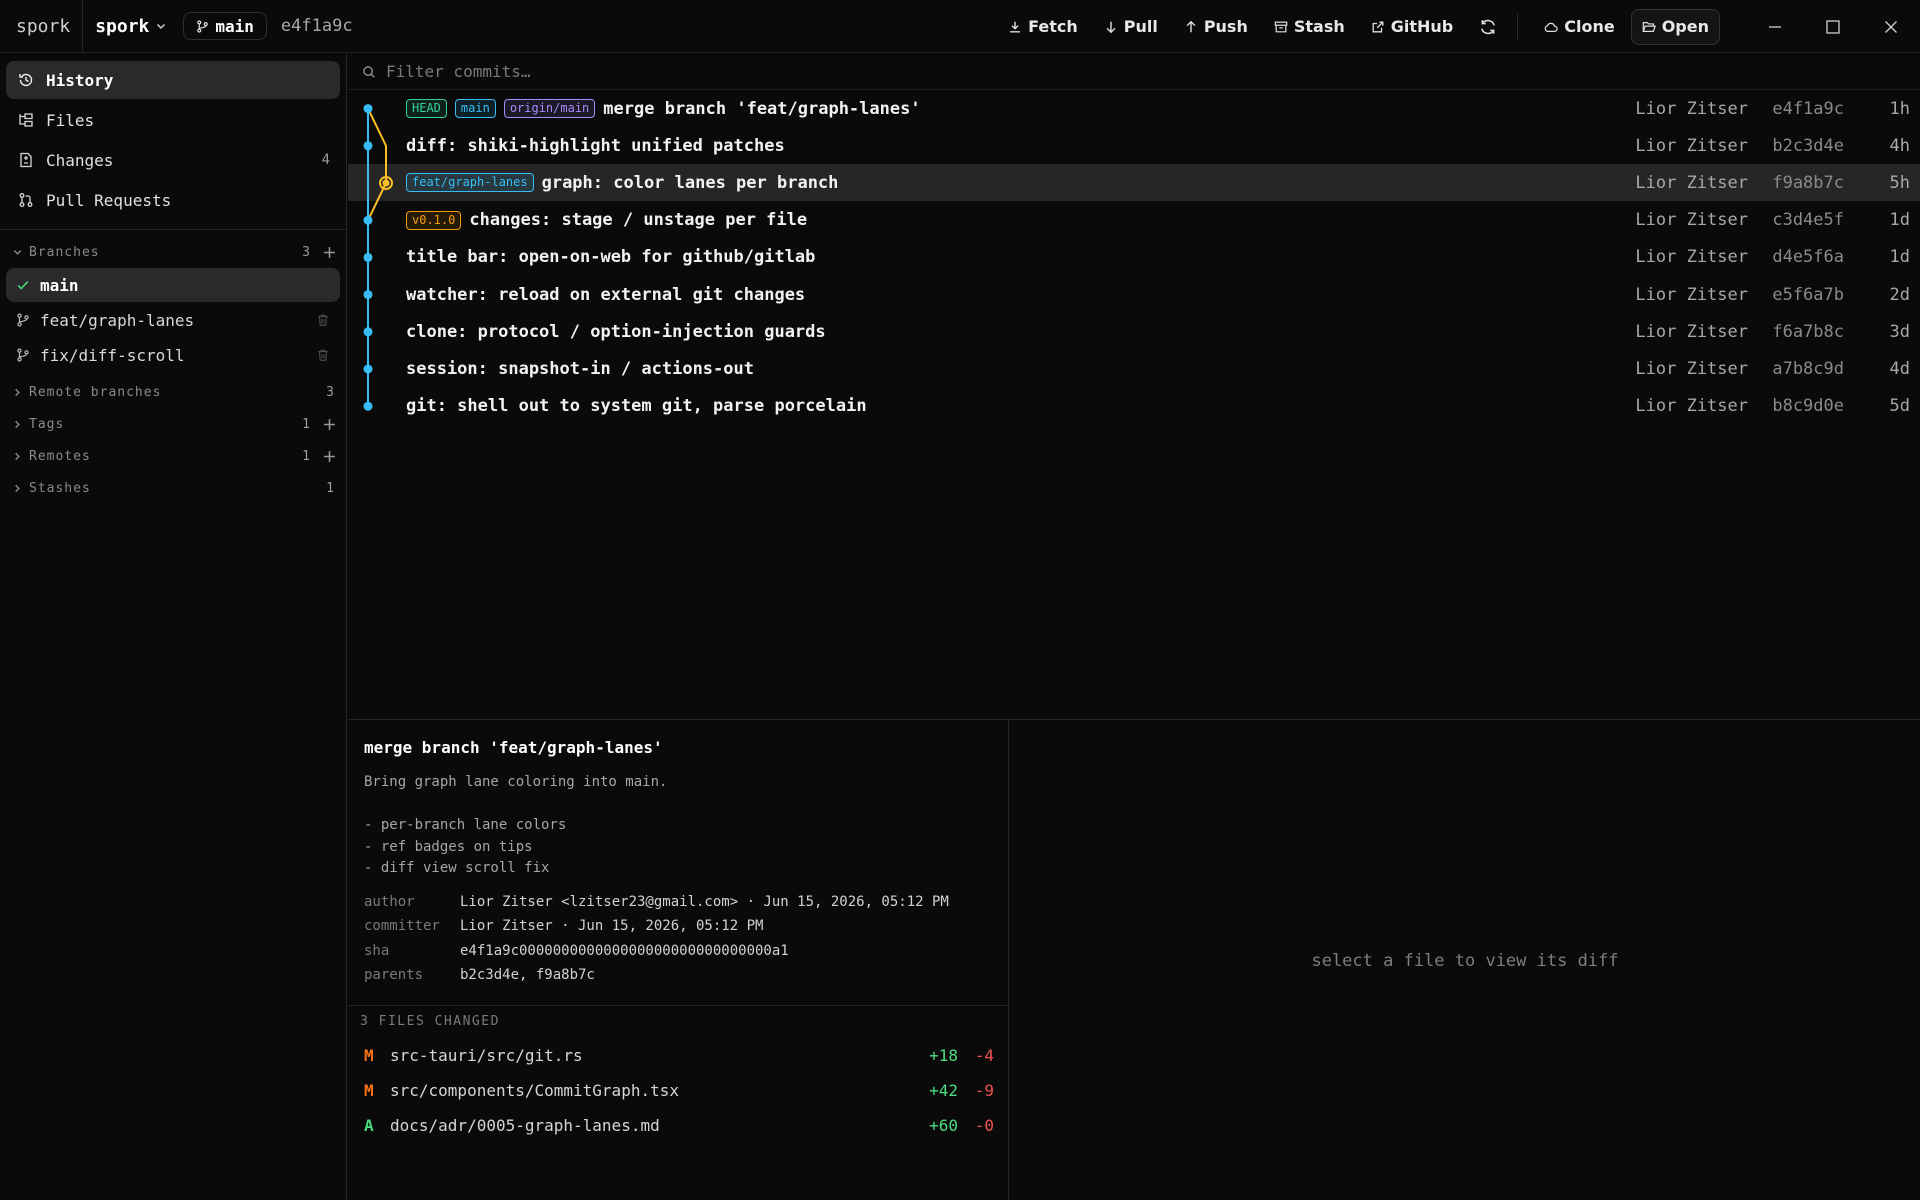 The image size is (1920, 1200). What do you see at coordinates (112, 355) in the screenshot?
I see `branch-name: fix/diff-scroll` at bounding box center [112, 355].